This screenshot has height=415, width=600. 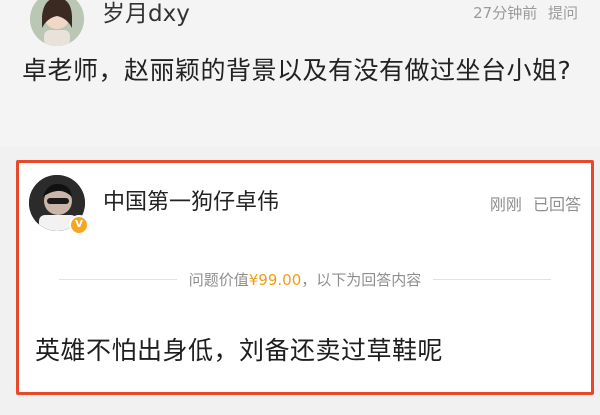 What do you see at coordinates (361, 279) in the screenshot?
I see `value-suffix: ，以下为回答内容` at bounding box center [361, 279].